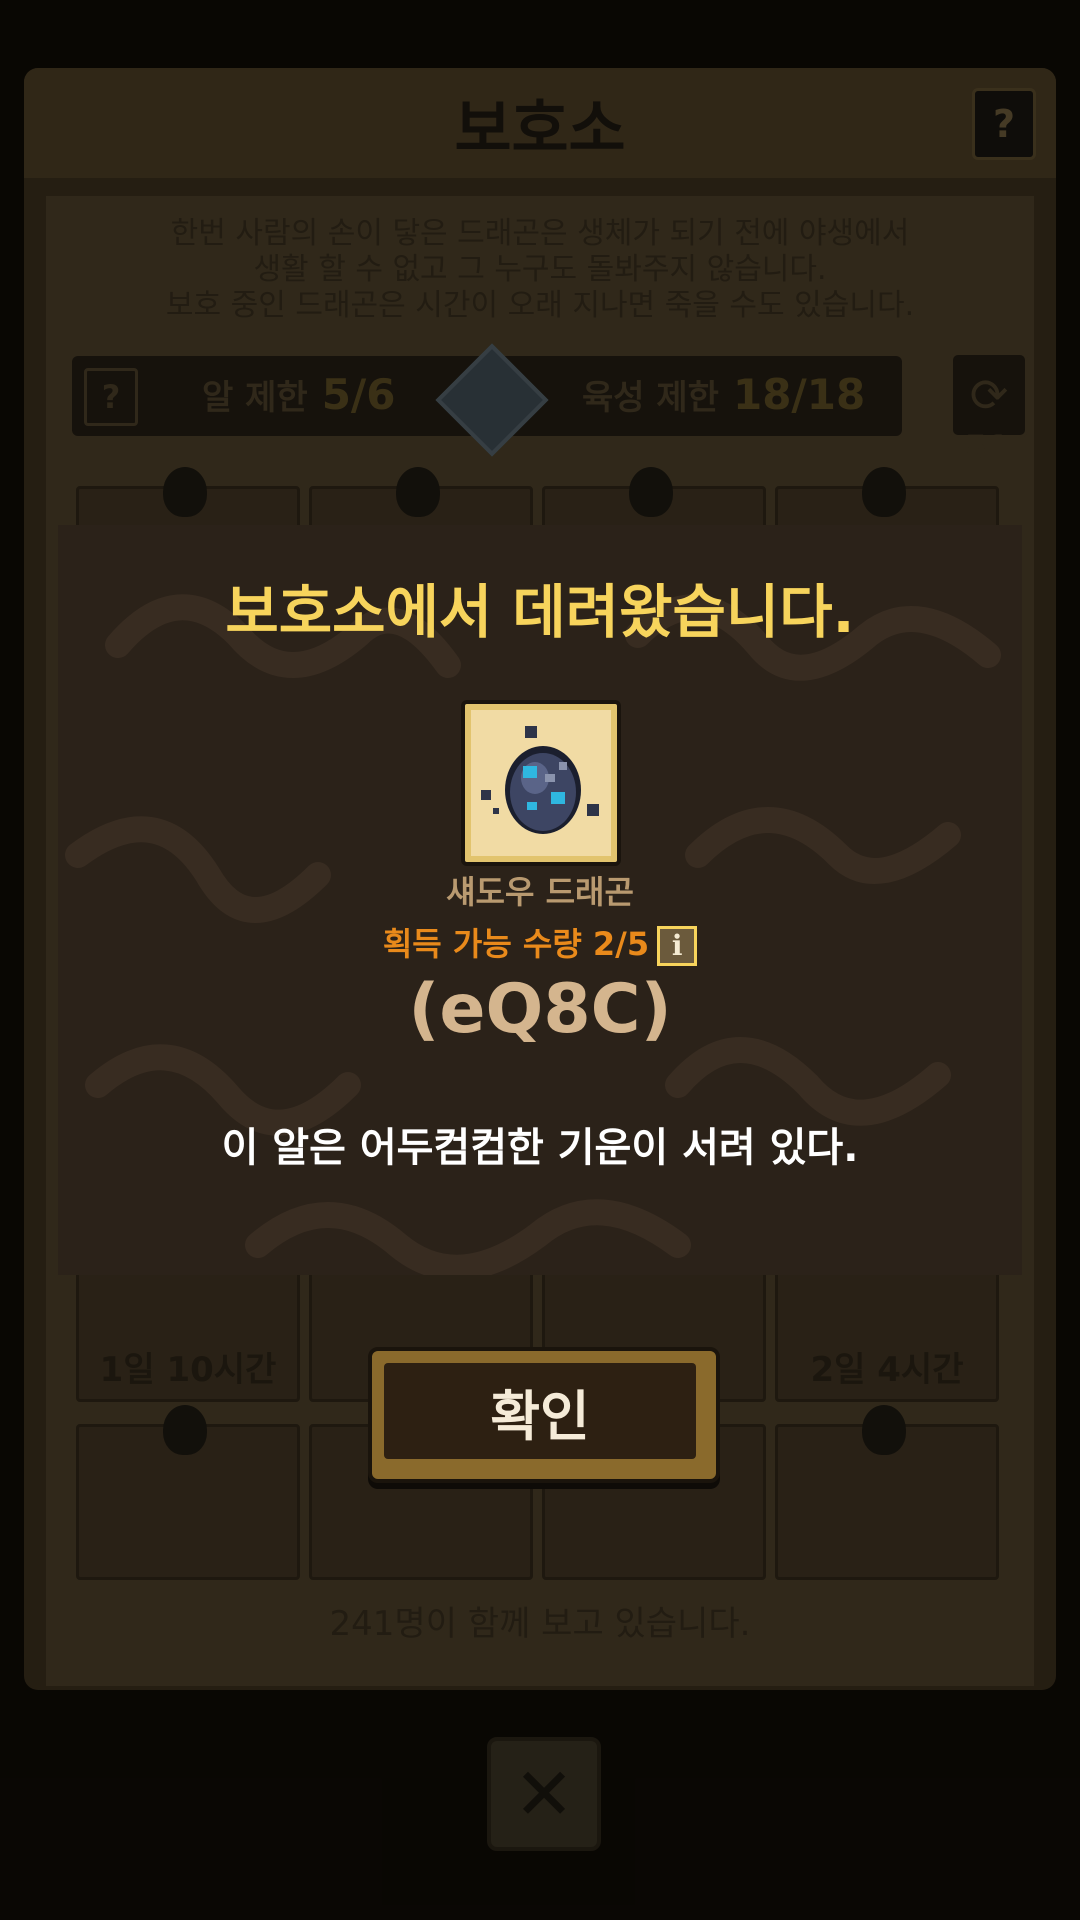 The image size is (1080, 1920). I want to click on confirm-button-label: 확인, so click(540, 1411).